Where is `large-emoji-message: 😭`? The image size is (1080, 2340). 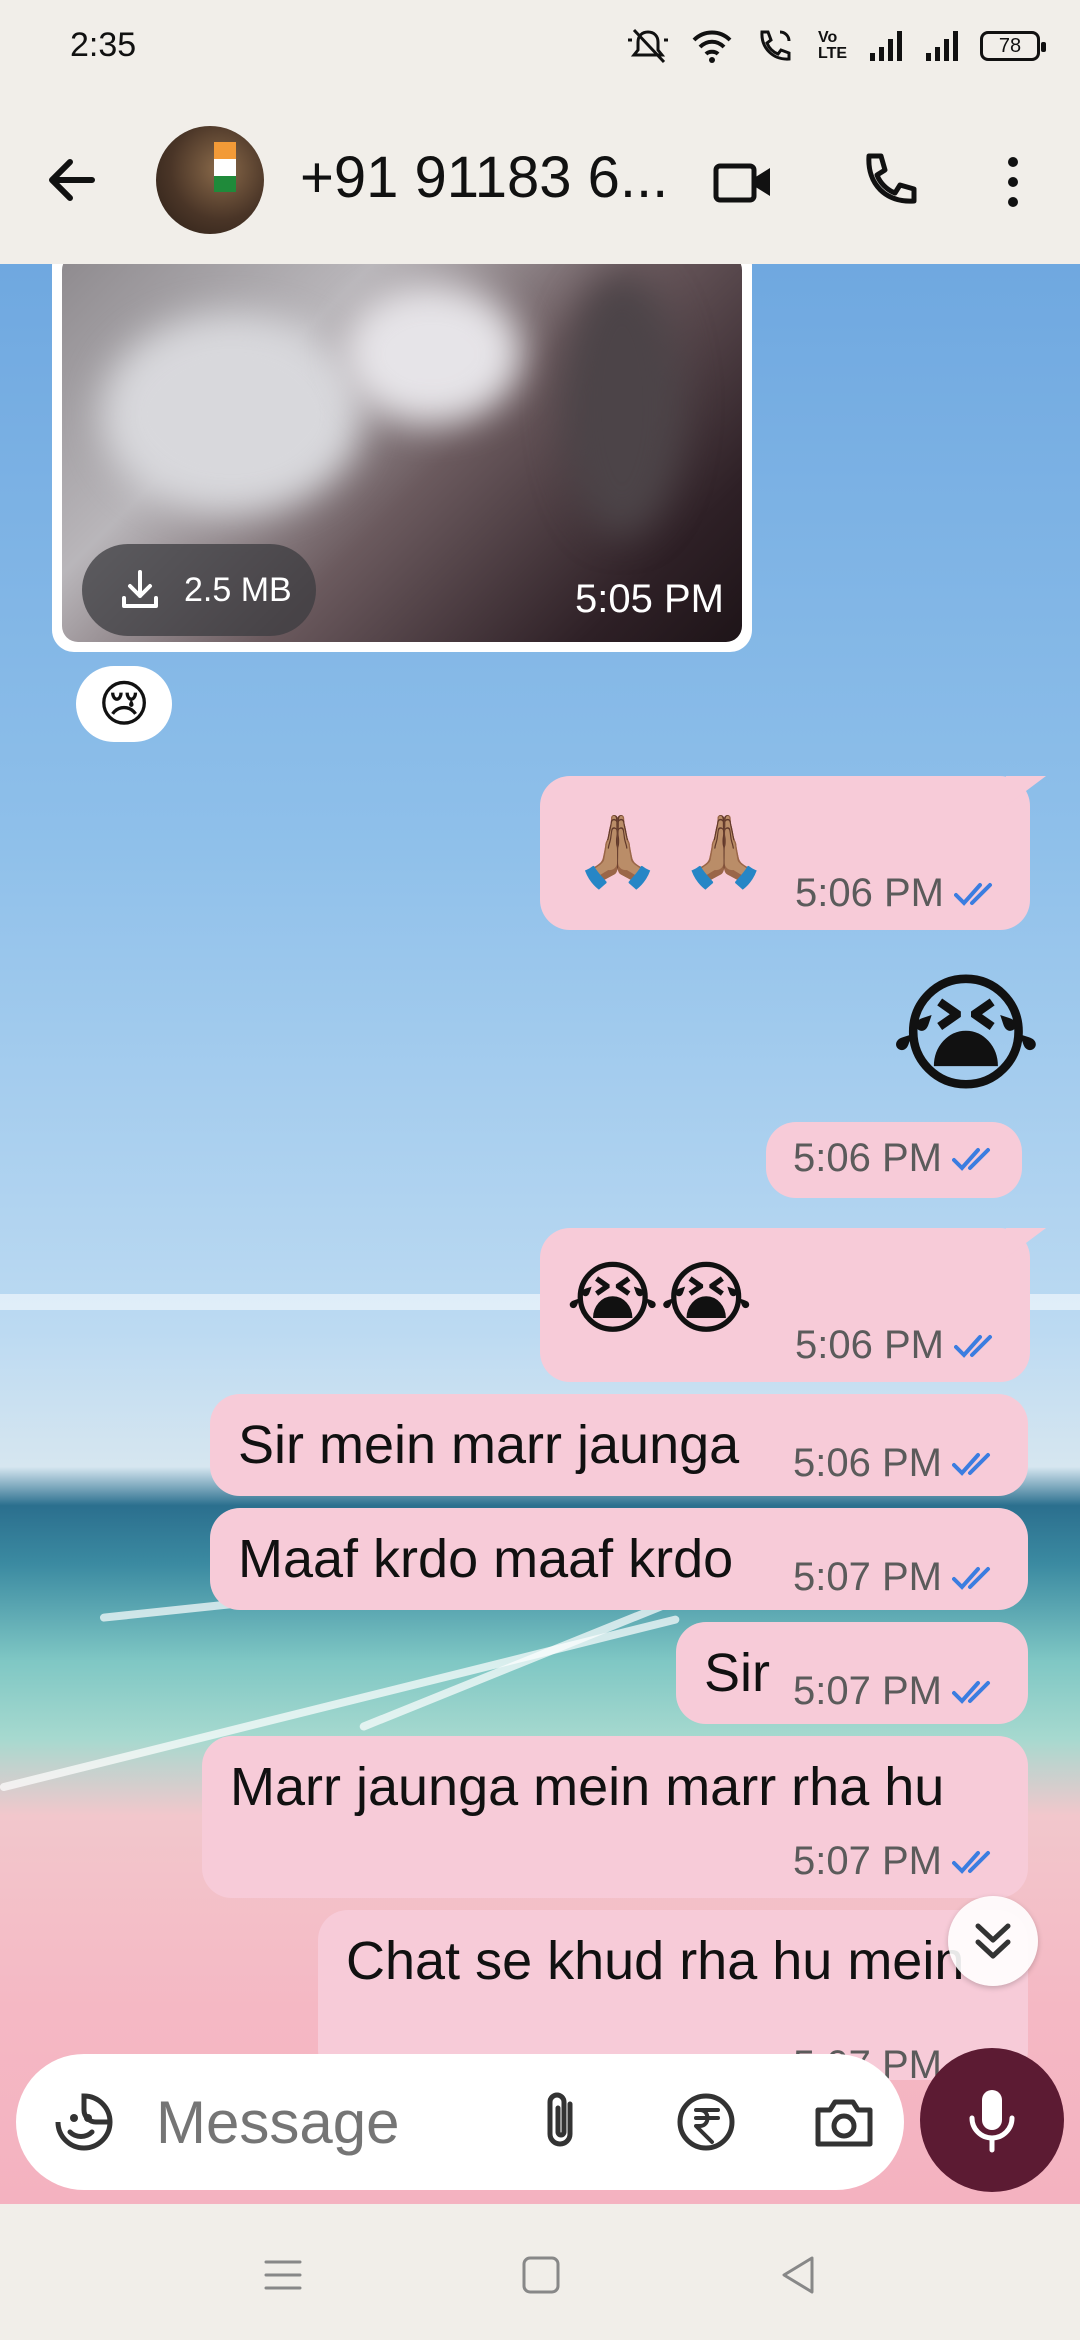
large-emoji-message: 😭 is located at coordinates (966, 1034).